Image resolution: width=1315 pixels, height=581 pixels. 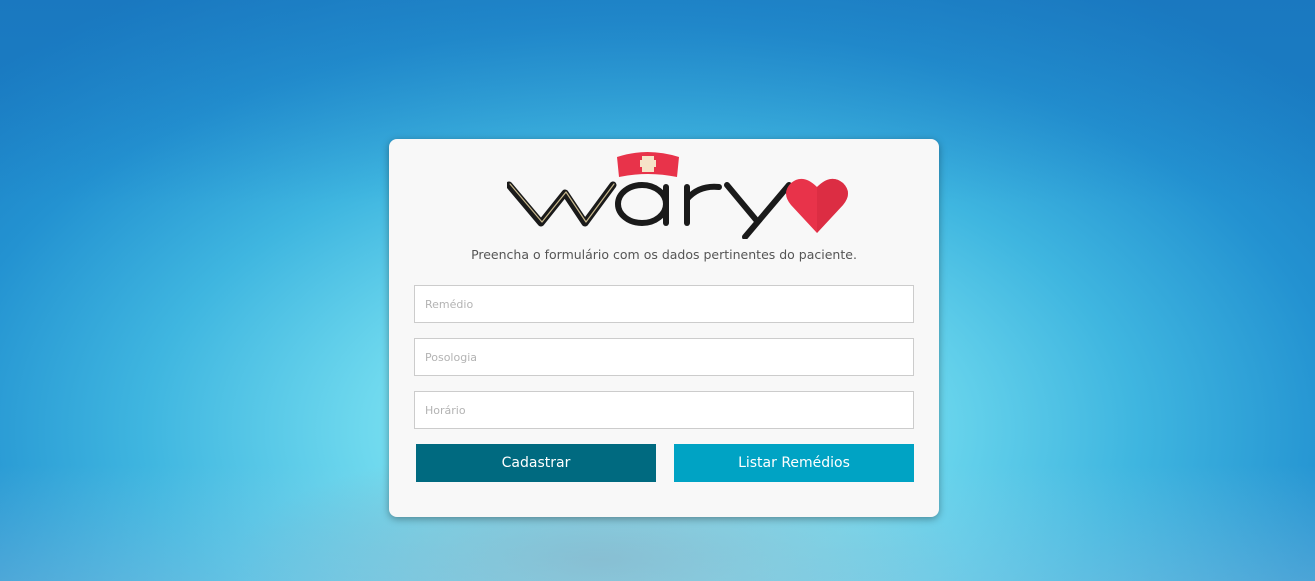 I want to click on listar-remedios-button: Listar Remédios, so click(x=794, y=463).